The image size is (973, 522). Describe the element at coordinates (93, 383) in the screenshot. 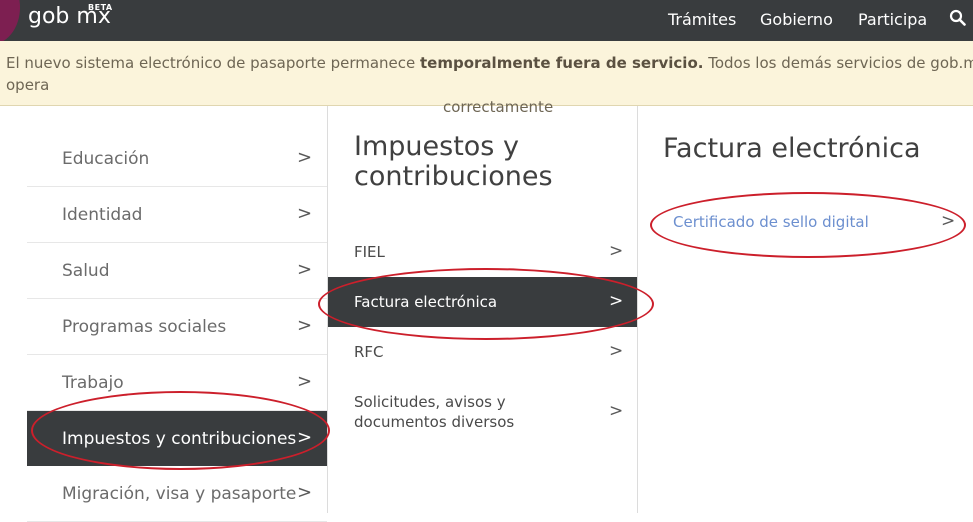

I see `menu-item-label: Trabajo` at that location.